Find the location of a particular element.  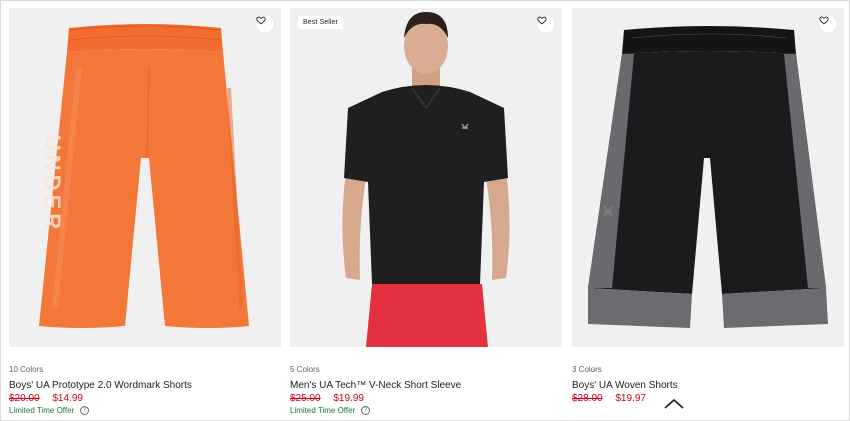

original-price: $25.00 is located at coordinates (305, 398).